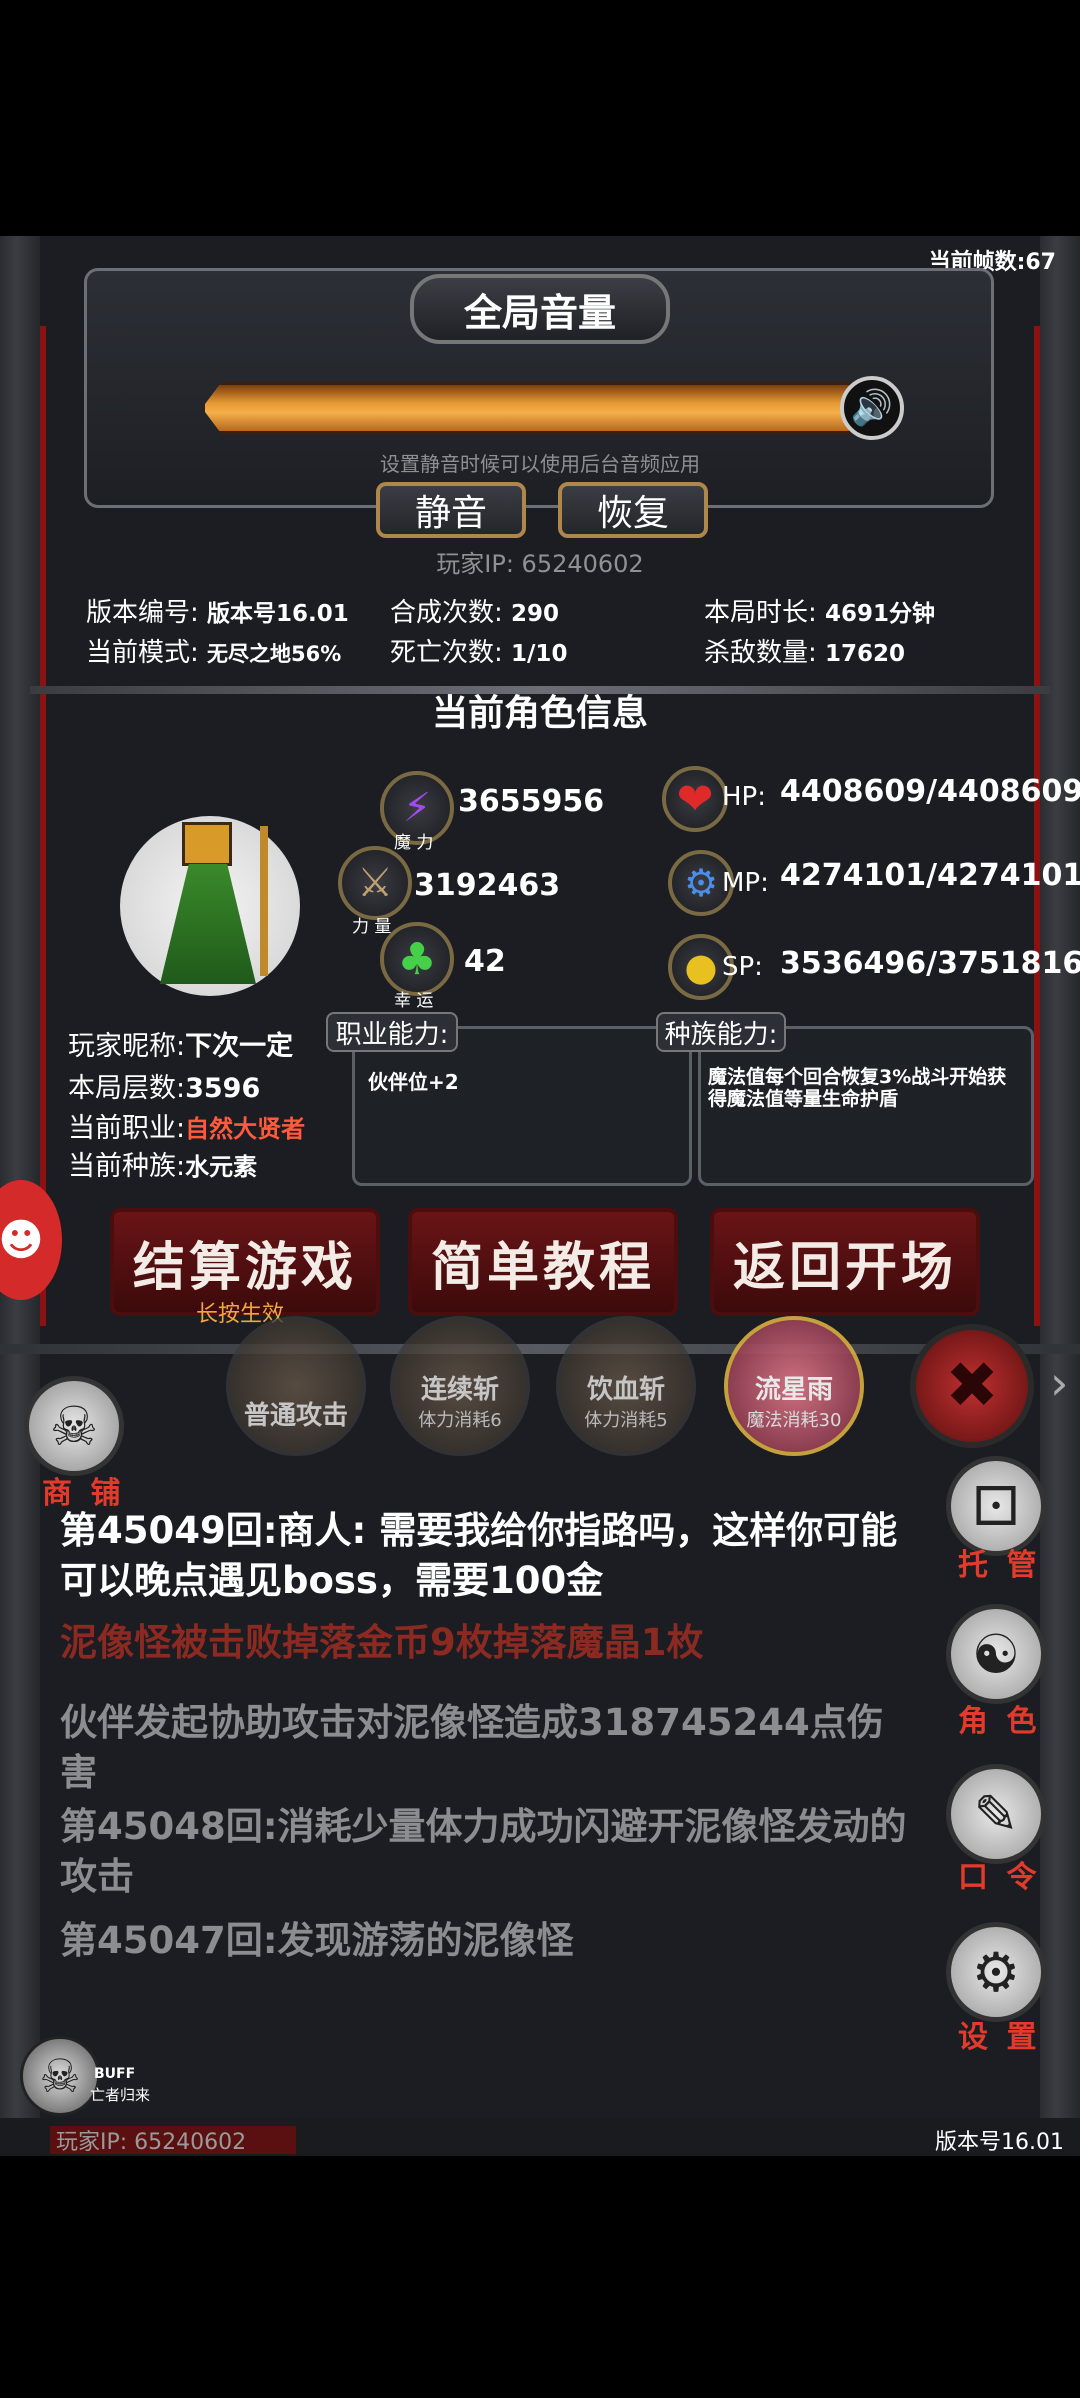  What do you see at coordinates (187, 1128) in the screenshot?
I see `job-row: 当前职业:自然大贤者` at bounding box center [187, 1128].